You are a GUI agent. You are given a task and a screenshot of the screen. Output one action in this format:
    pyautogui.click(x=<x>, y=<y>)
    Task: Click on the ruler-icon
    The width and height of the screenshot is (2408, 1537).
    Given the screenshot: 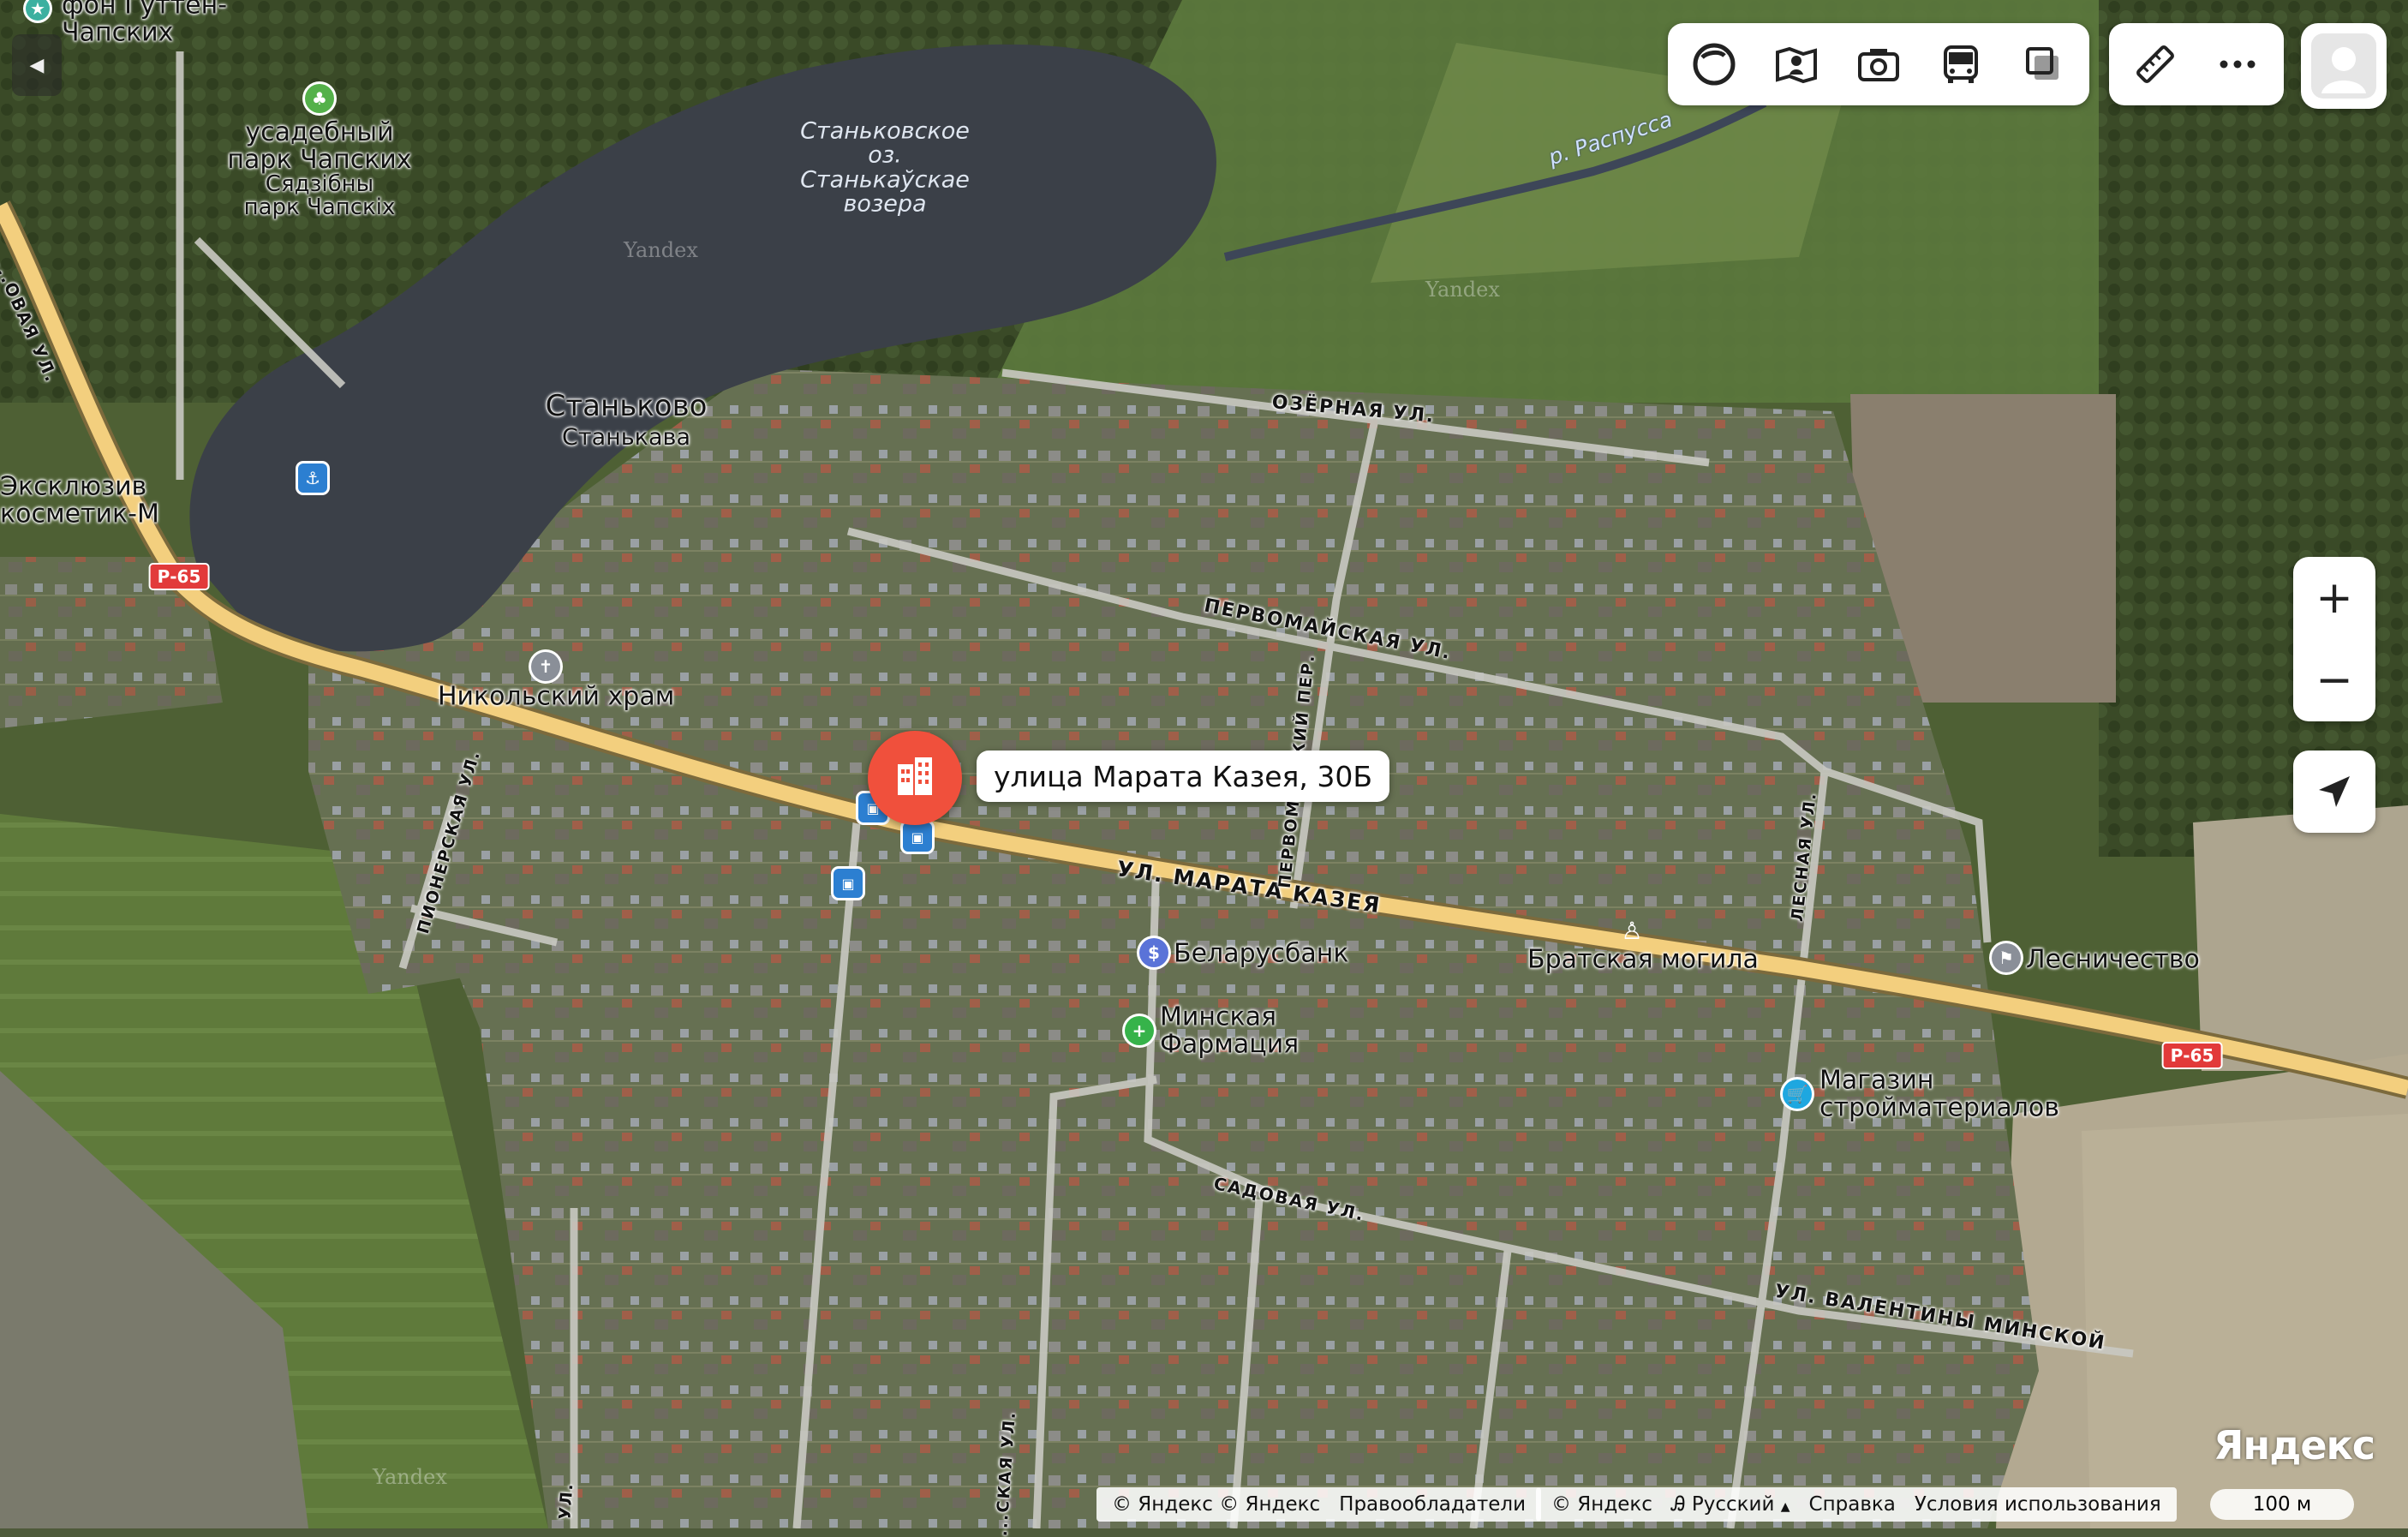 What is the action you would take?
    pyautogui.click(x=2155, y=64)
    